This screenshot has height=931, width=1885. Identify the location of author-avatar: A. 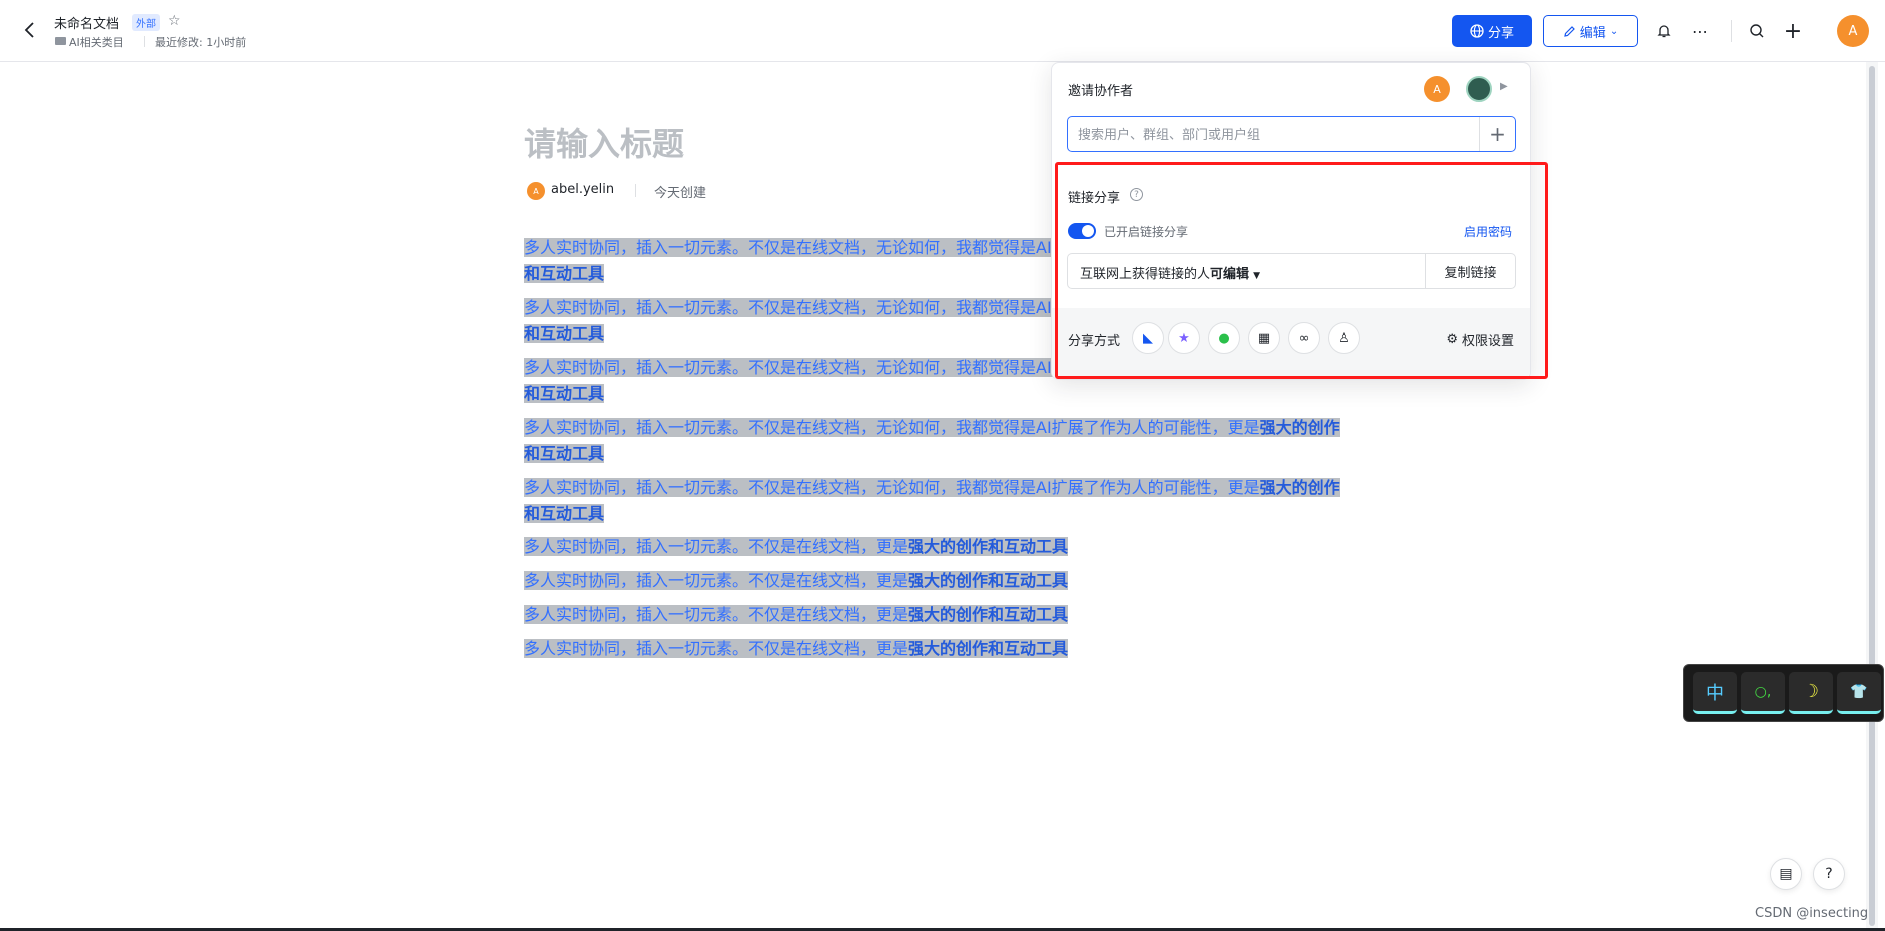
(536, 191).